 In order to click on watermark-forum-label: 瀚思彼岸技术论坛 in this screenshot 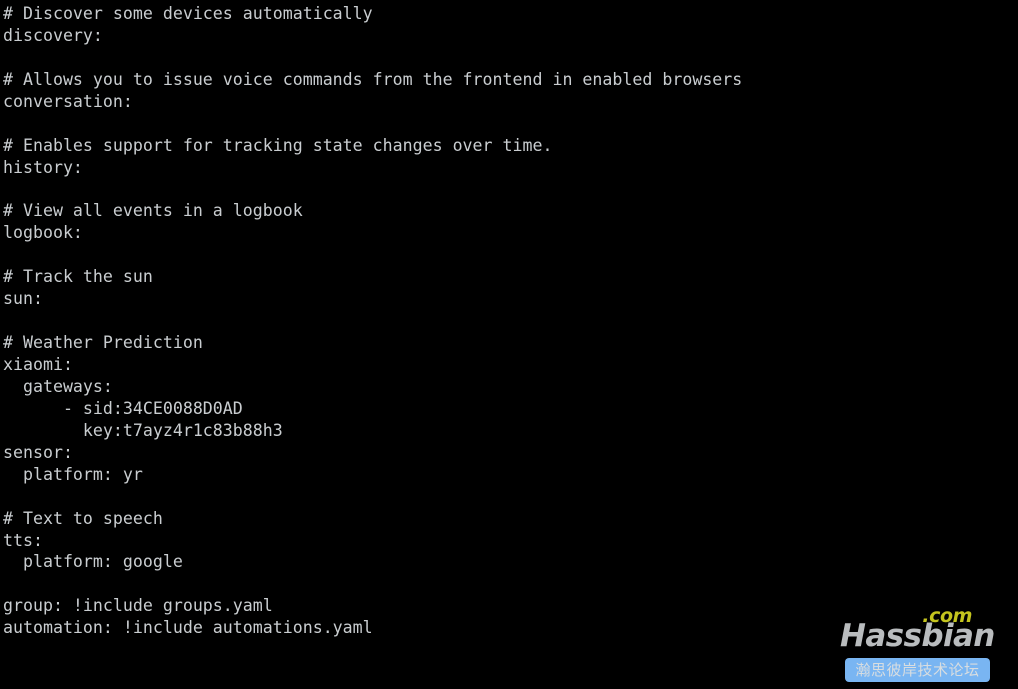, I will do `click(917, 669)`.